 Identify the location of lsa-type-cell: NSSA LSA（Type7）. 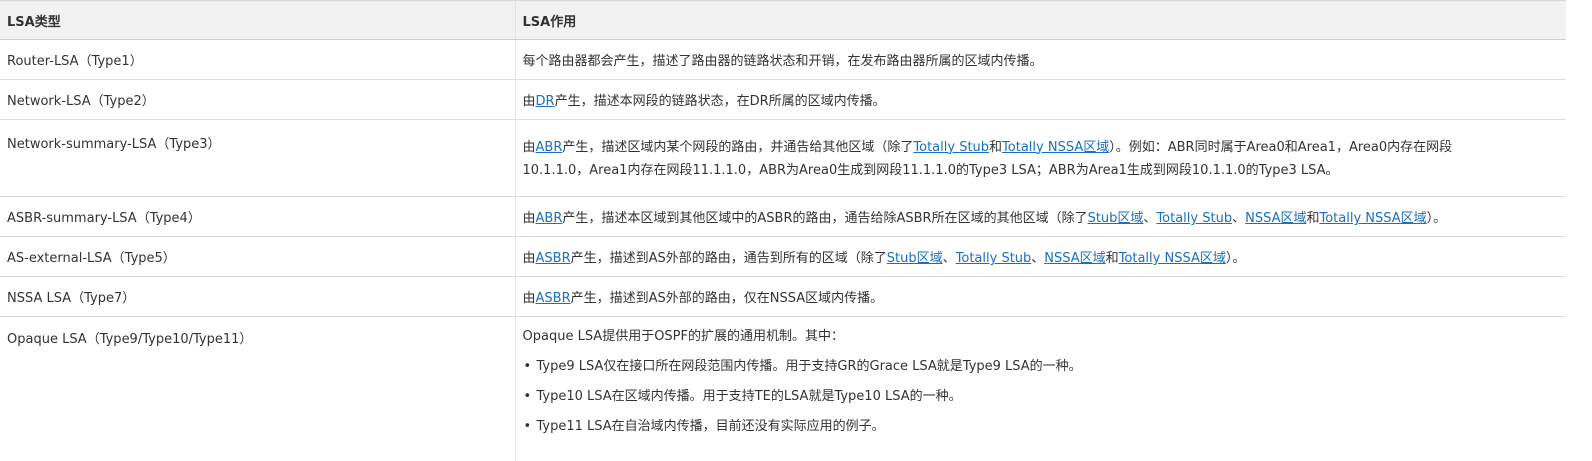
(257, 297).